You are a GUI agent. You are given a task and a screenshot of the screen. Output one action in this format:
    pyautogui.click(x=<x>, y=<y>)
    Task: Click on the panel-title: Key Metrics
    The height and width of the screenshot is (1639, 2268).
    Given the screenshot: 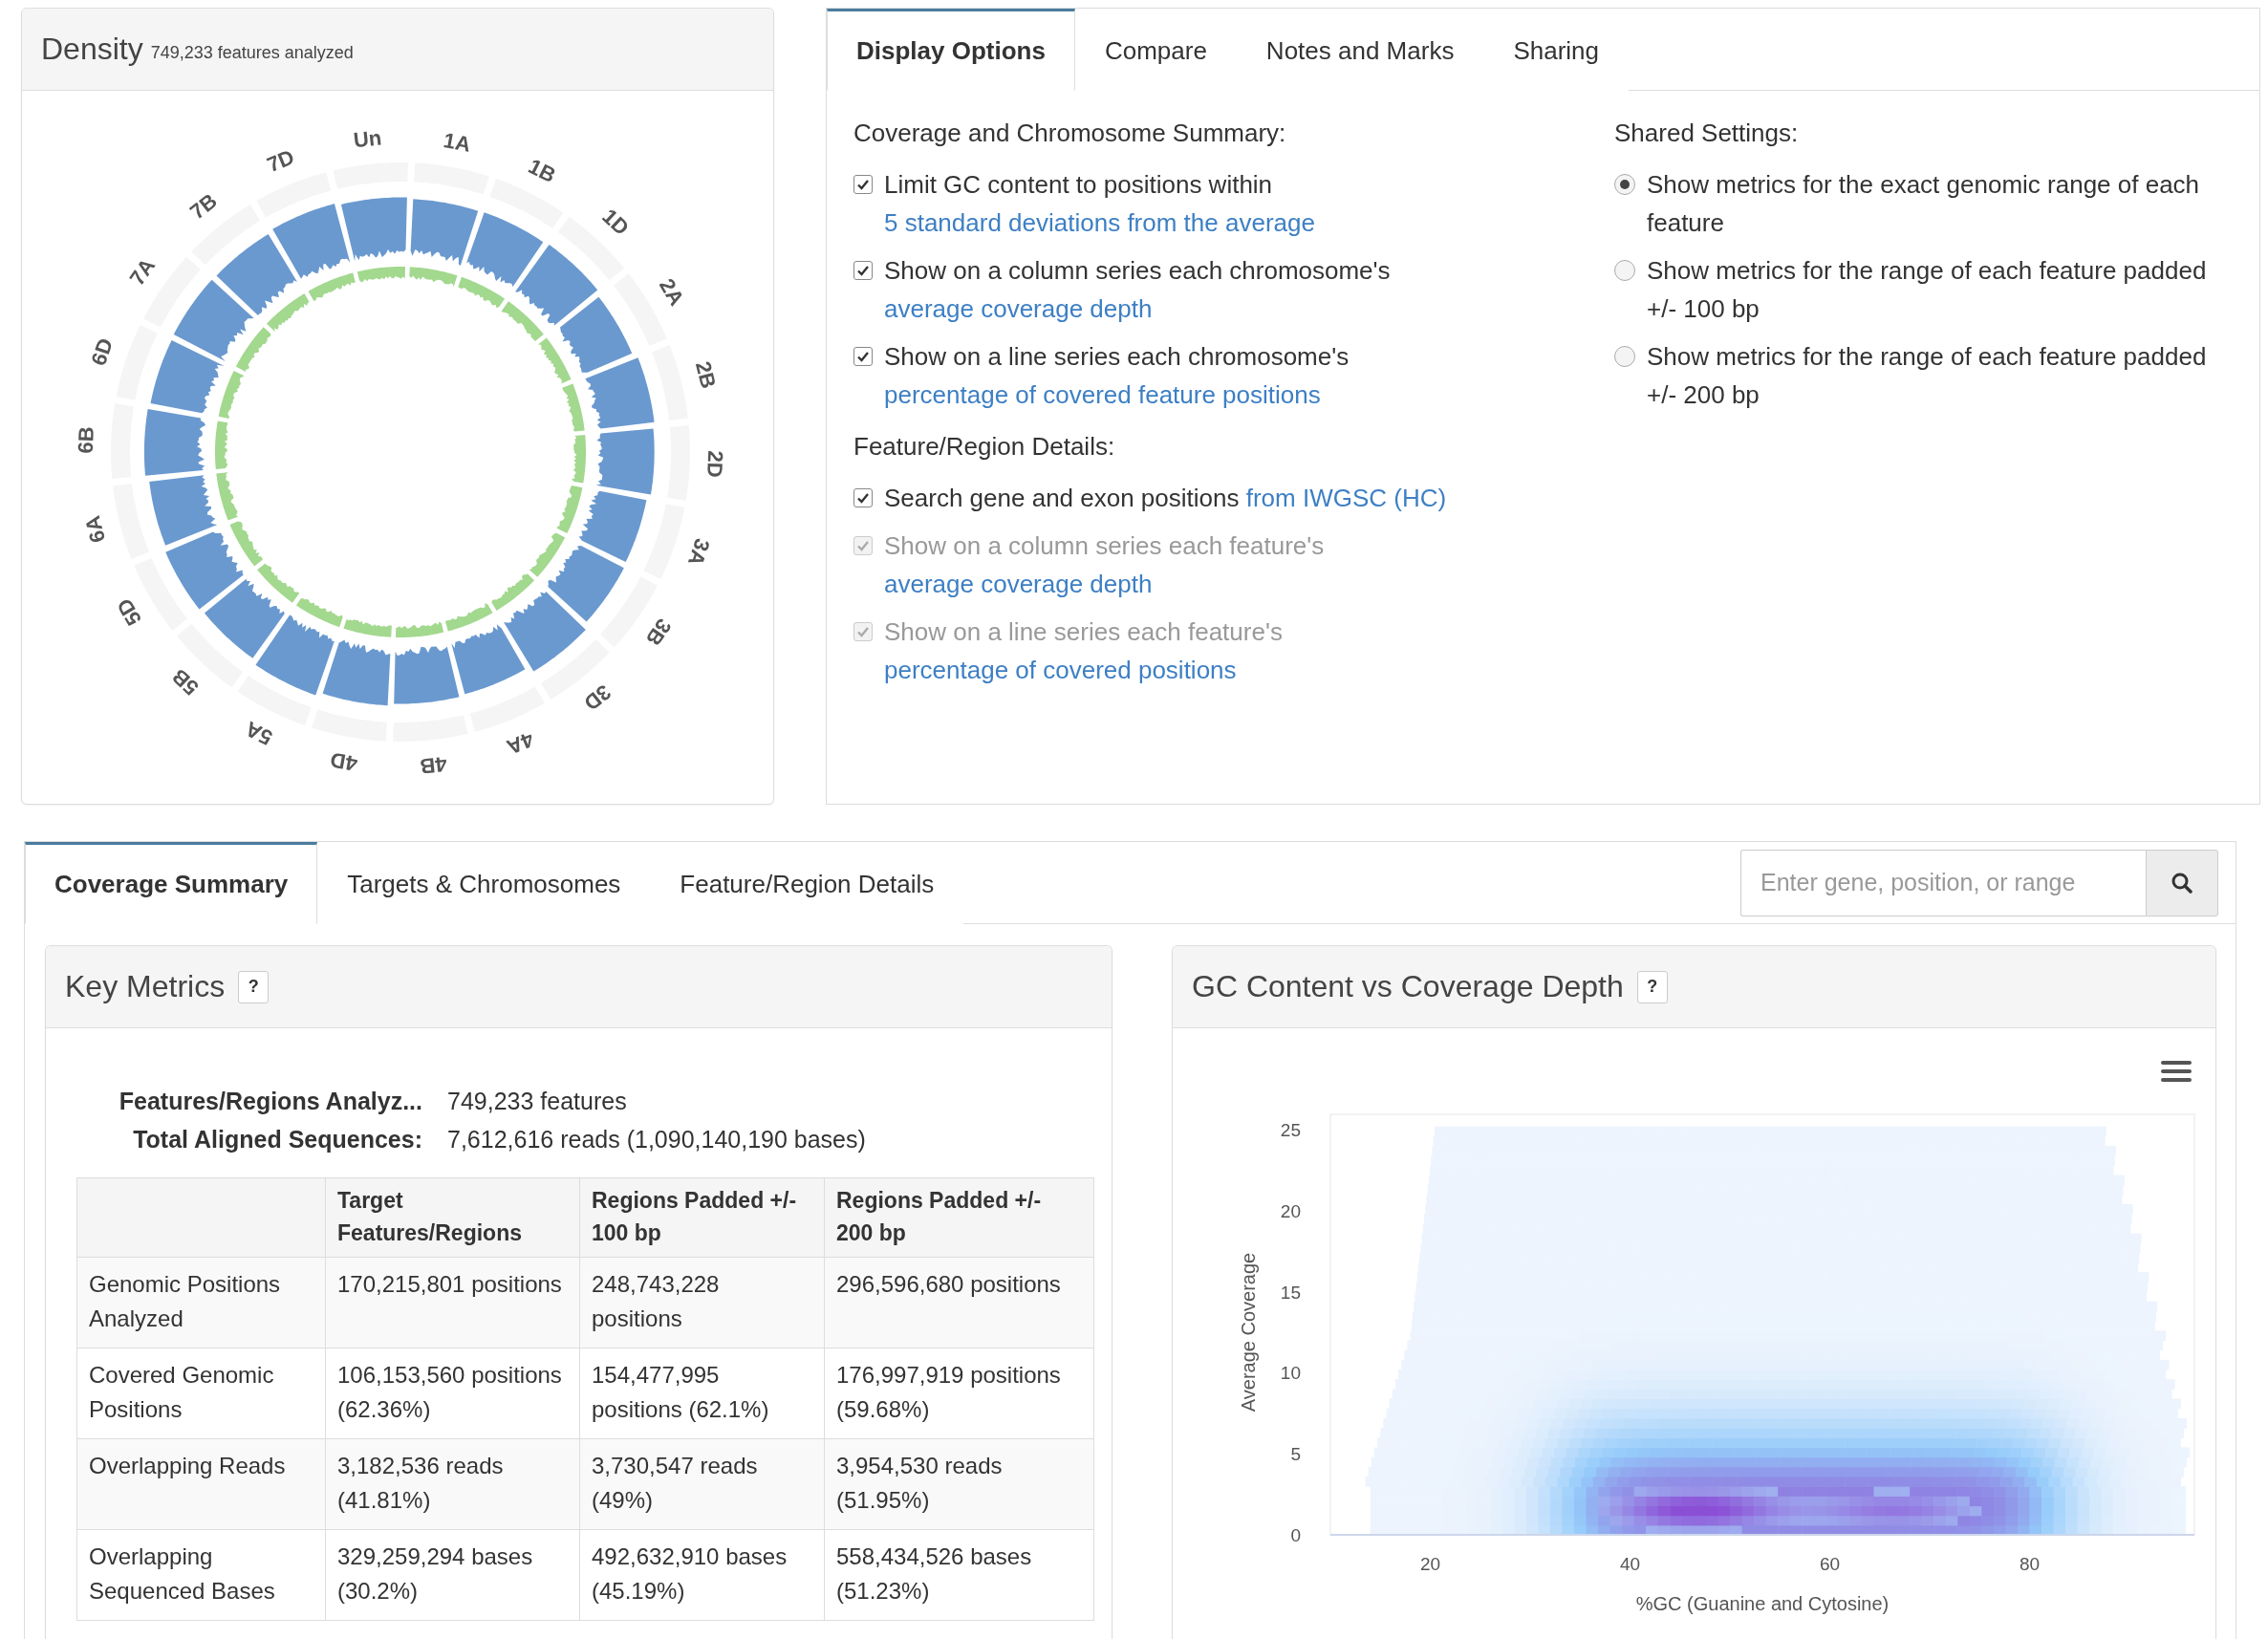 What is the action you would take?
    pyautogui.click(x=145, y=987)
    